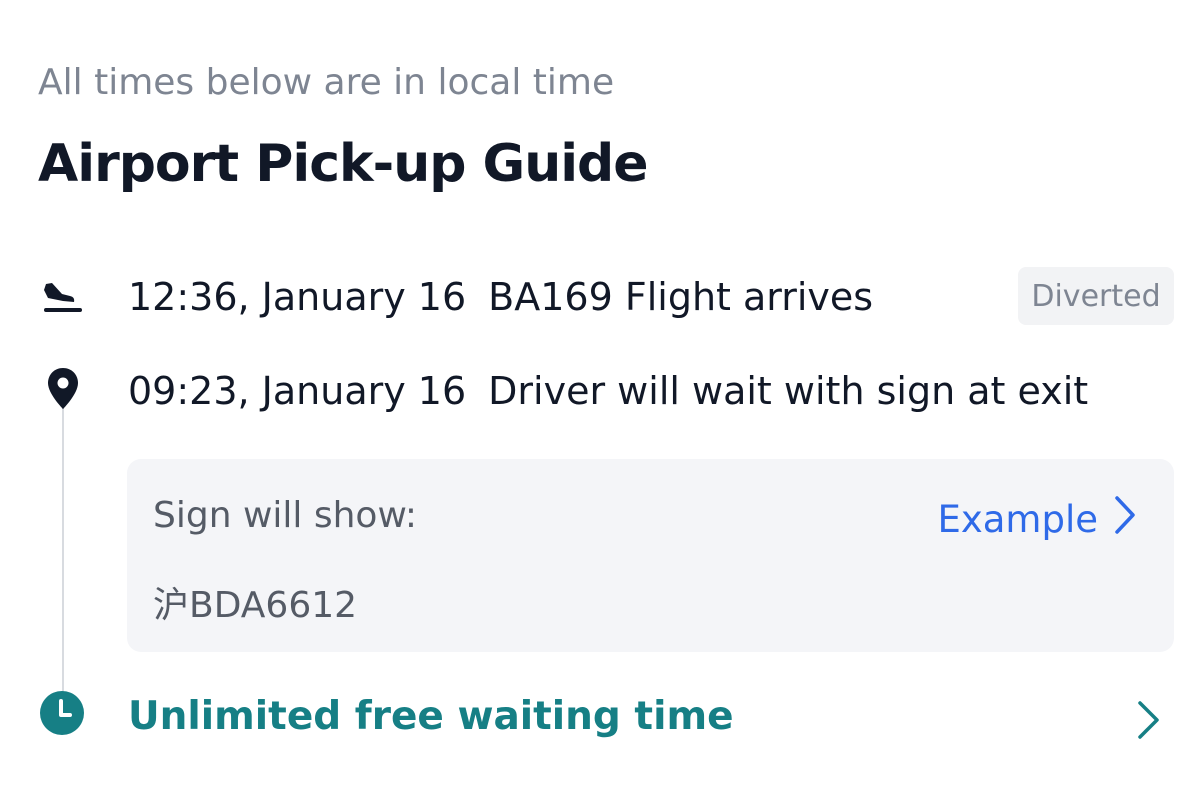 Image resolution: width=1200 pixels, height=793 pixels. Describe the element at coordinates (326, 82) in the screenshot. I see `page-subtitle: All times below are in local time` at that location.